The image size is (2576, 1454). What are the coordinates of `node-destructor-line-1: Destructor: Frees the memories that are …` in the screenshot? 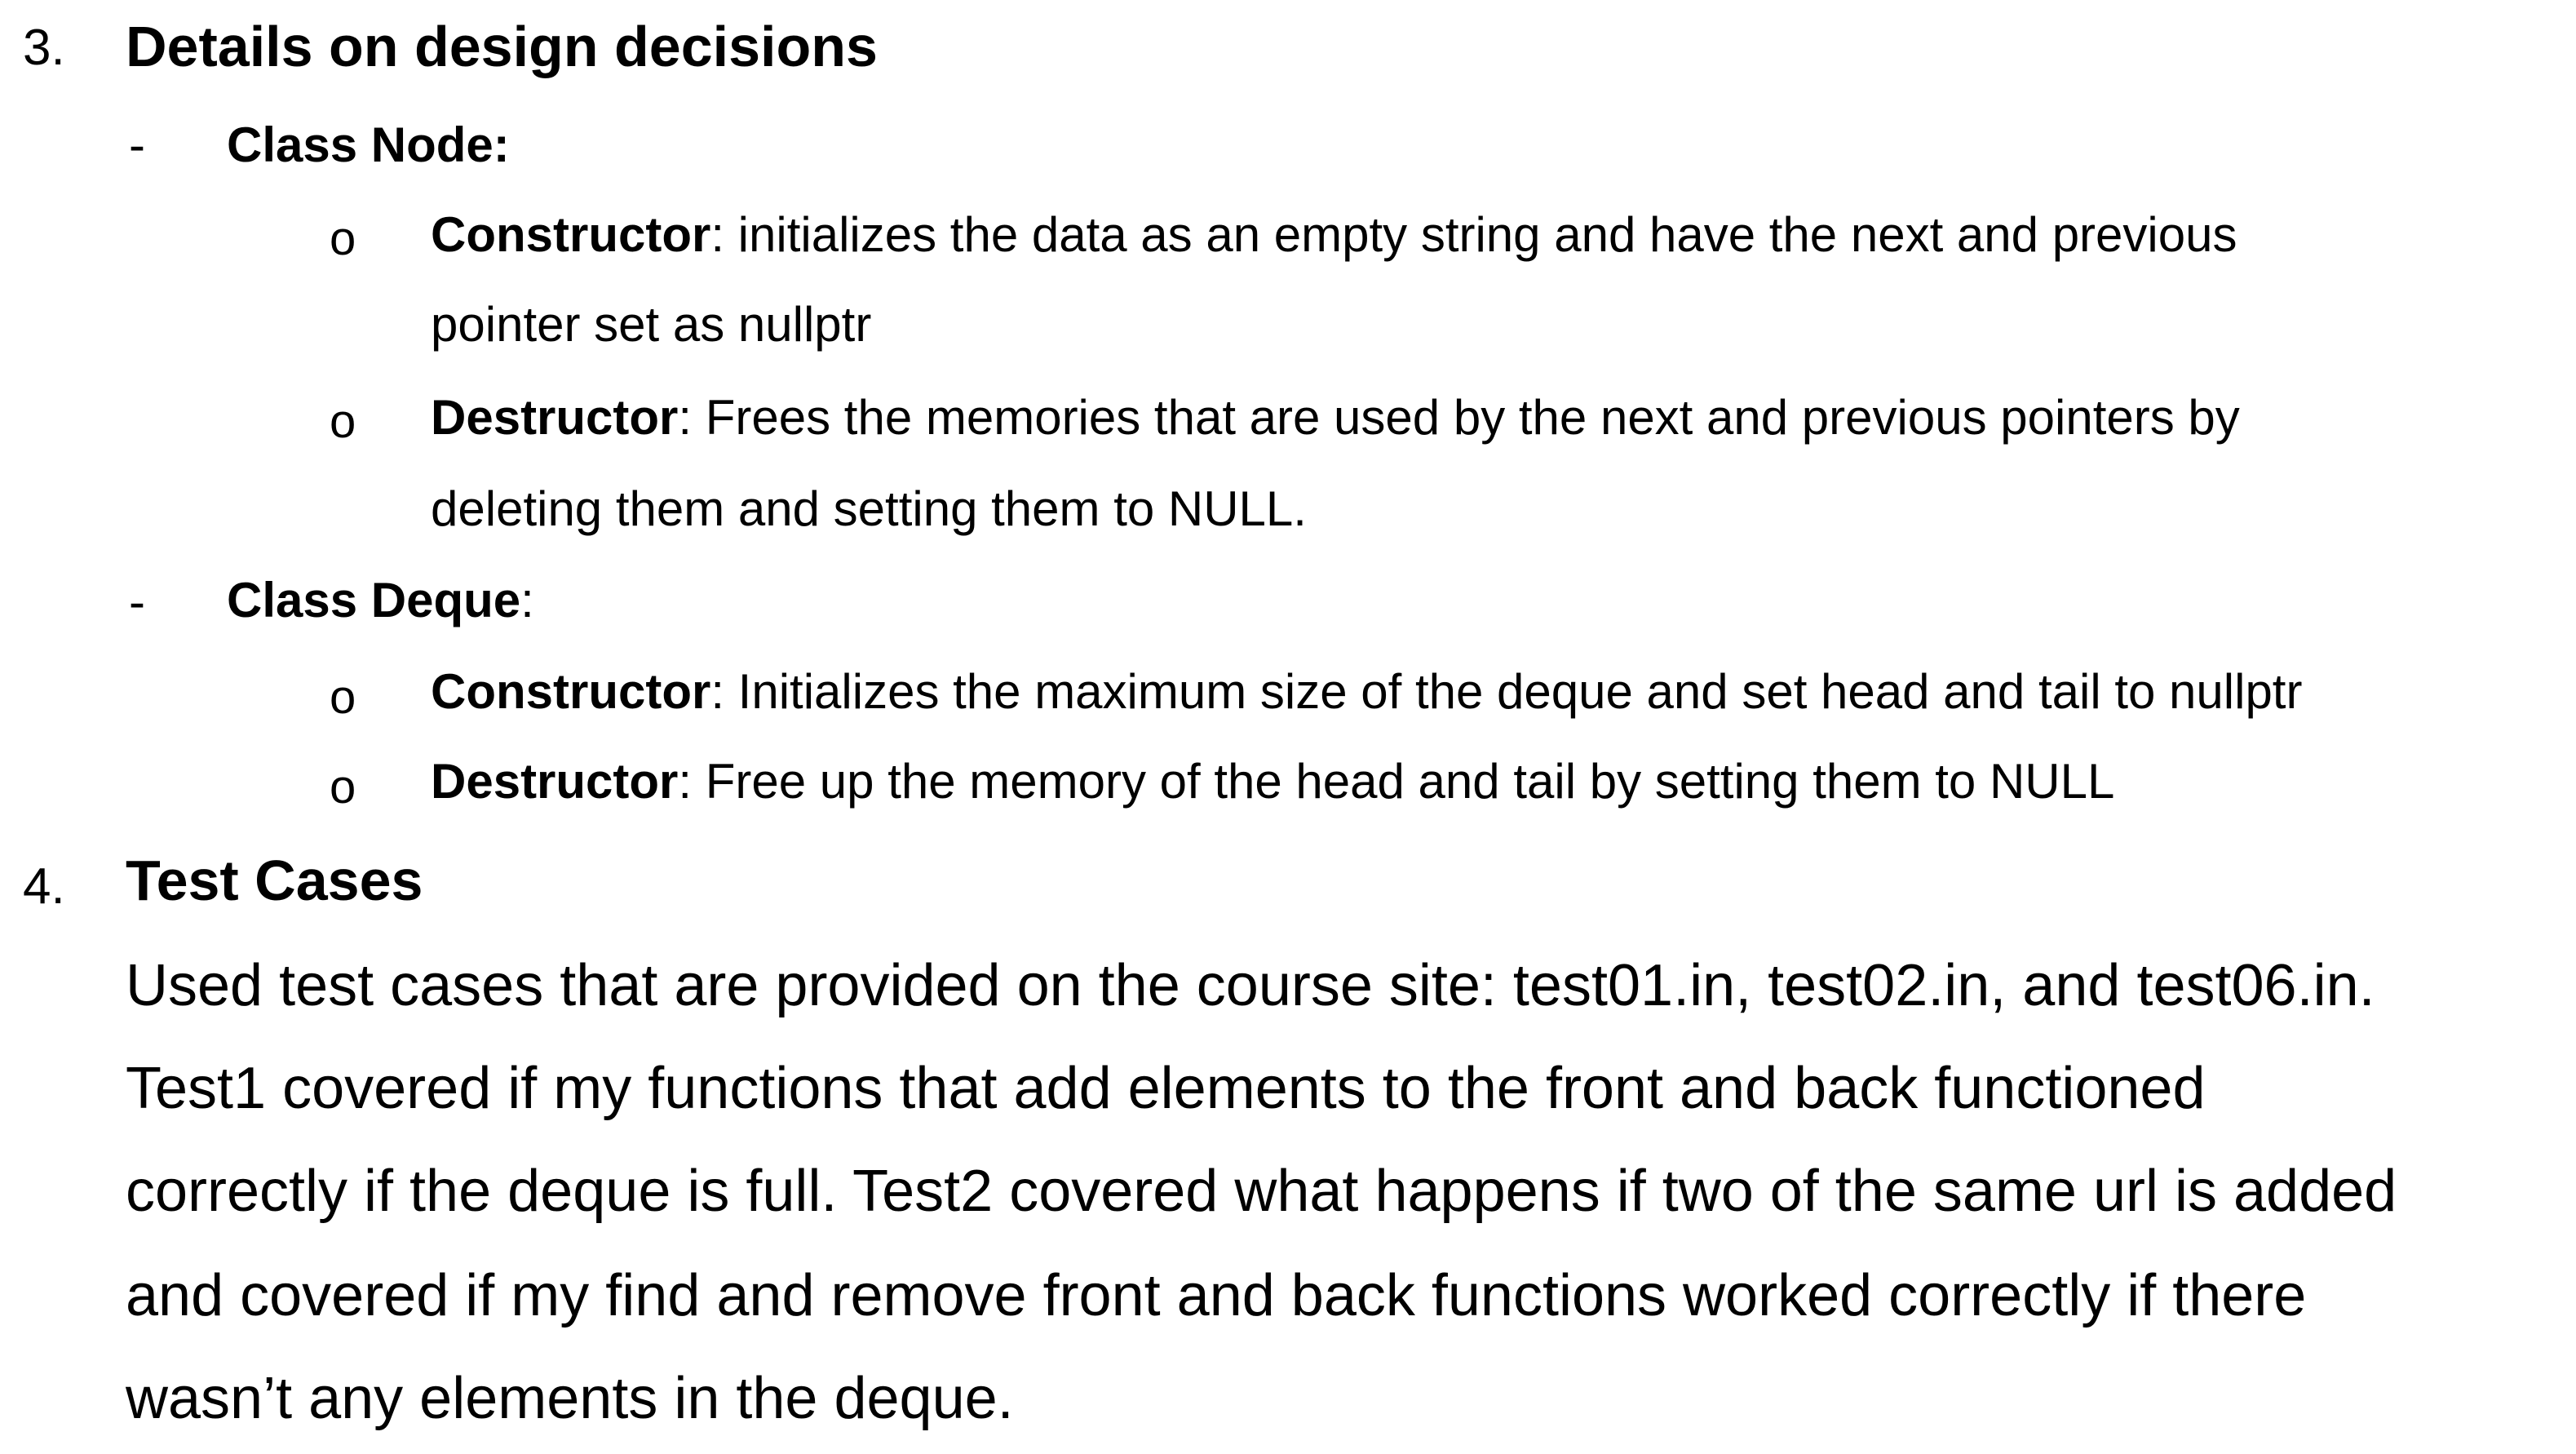 It's located at (1335, 417).